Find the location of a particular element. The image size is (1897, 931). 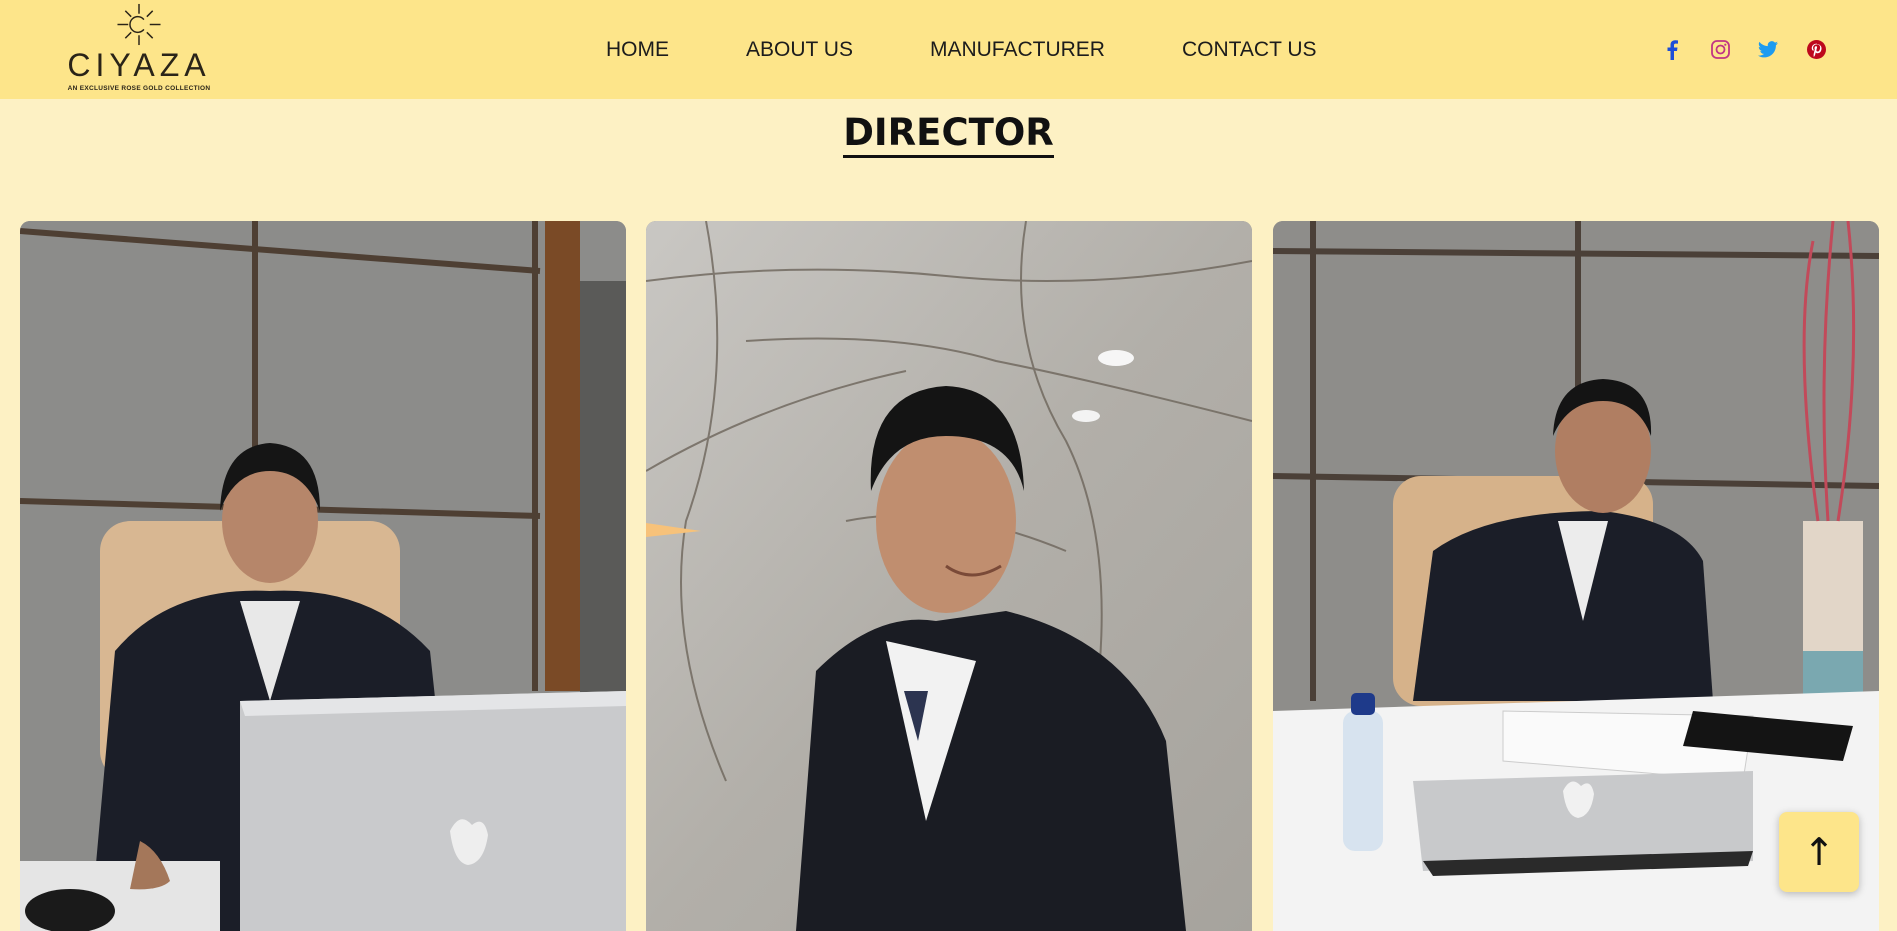

nav-home: HOME is located at coordinates (637, 50).